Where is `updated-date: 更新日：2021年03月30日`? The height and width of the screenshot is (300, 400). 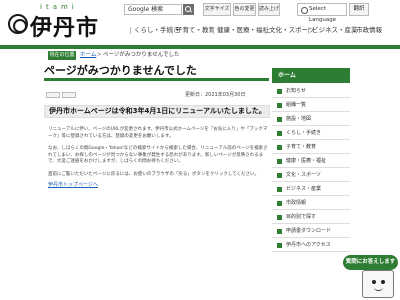
updated-date: 更新日：2021年03月30日 is located at coordinates (215, 95).